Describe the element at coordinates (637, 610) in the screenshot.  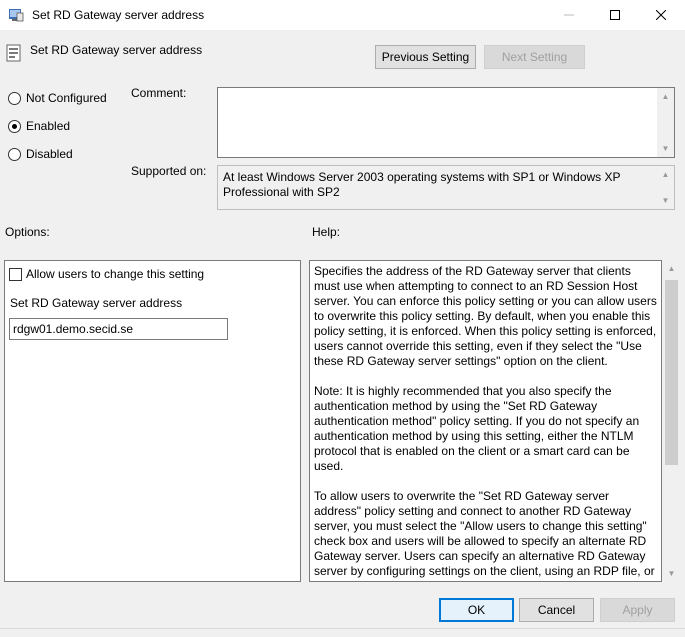
I see `apply-button: Apply` at that location.